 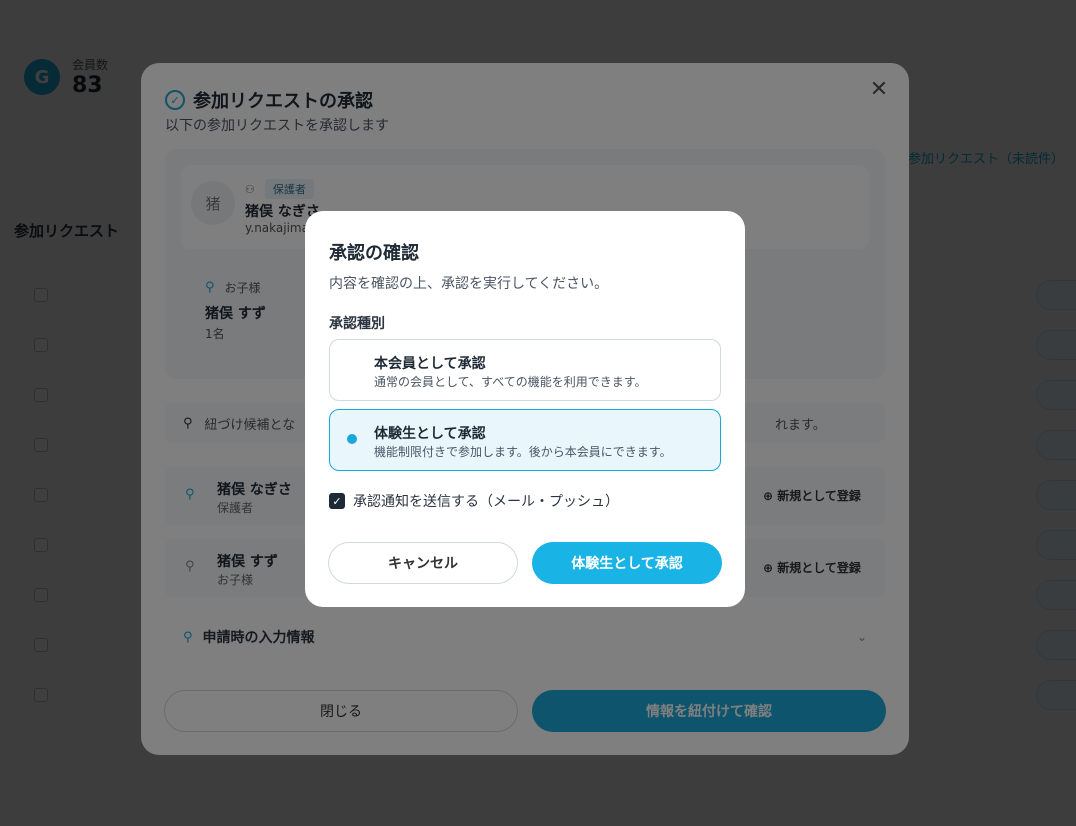 I want to click on notify-checkbox: ✓, so click(x=337, y=501).